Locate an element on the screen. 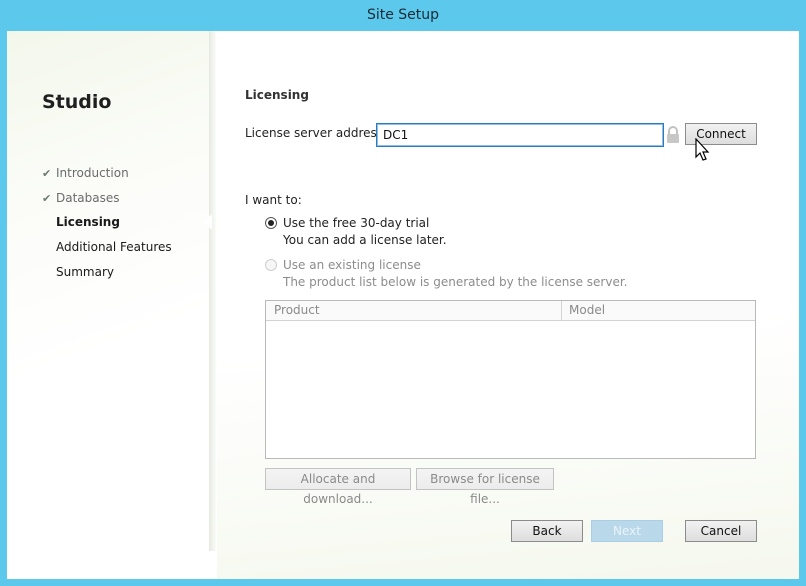 Image resolution: width=806 pixels, height=586 pixels. license-server-input: DC1 is located at coordinates (520, 135).